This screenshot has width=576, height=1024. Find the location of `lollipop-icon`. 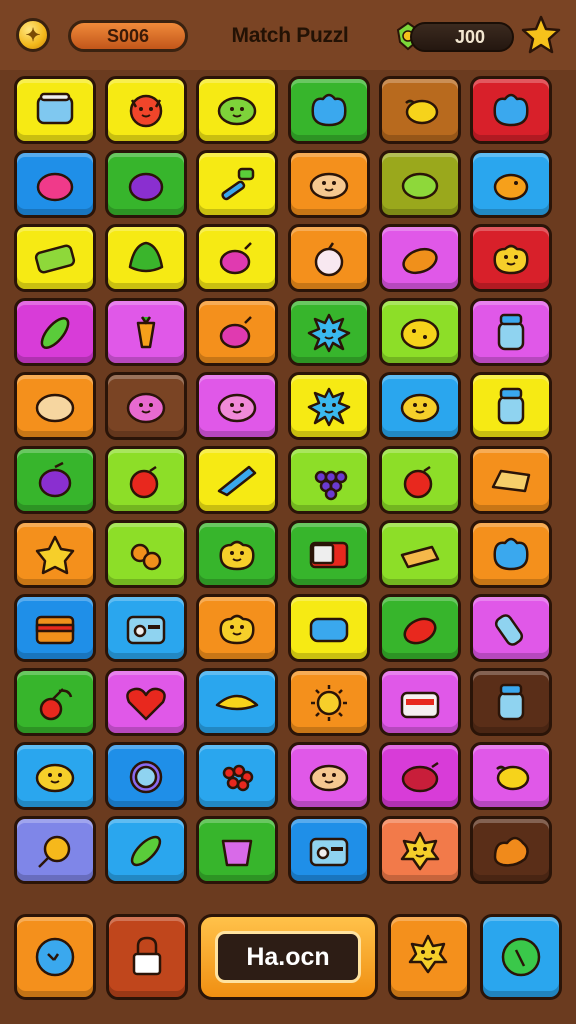

lollipop-icon is located at coordinates (54, 851).